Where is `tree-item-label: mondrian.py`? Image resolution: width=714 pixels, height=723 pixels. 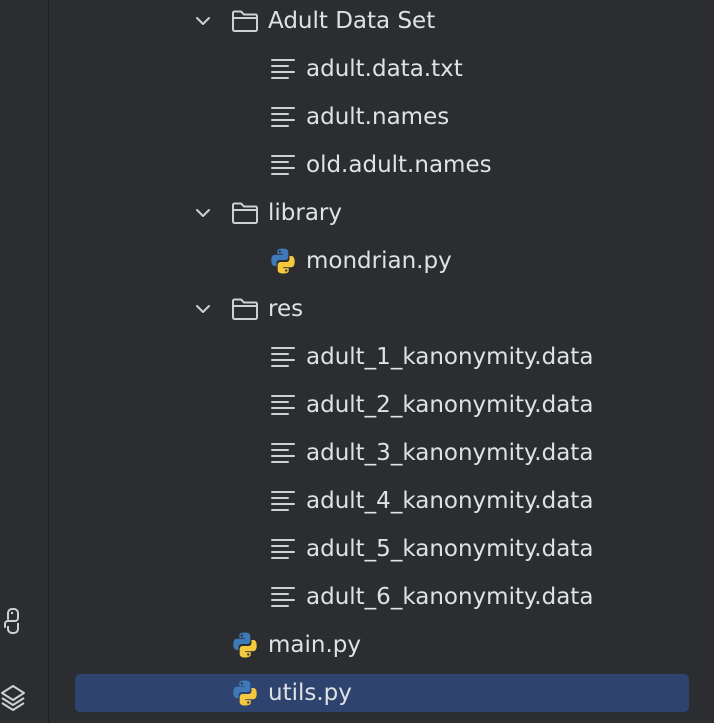
tree-item-label: mondrian.py is located at coordinates (379, 261).